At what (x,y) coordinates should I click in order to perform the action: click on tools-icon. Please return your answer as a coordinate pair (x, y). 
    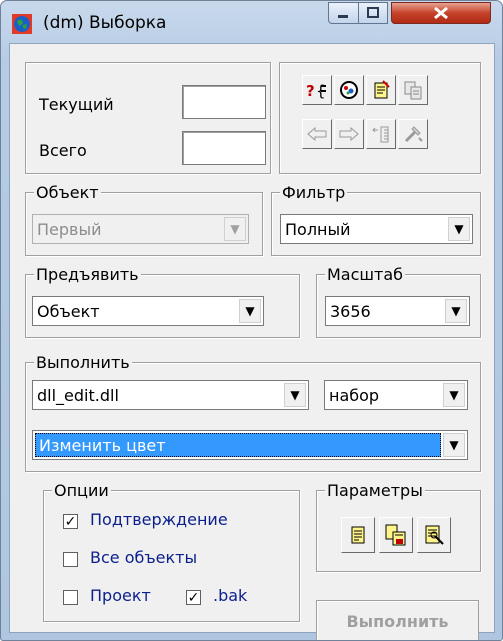
    Looking at the image, I should click on (413, 134).